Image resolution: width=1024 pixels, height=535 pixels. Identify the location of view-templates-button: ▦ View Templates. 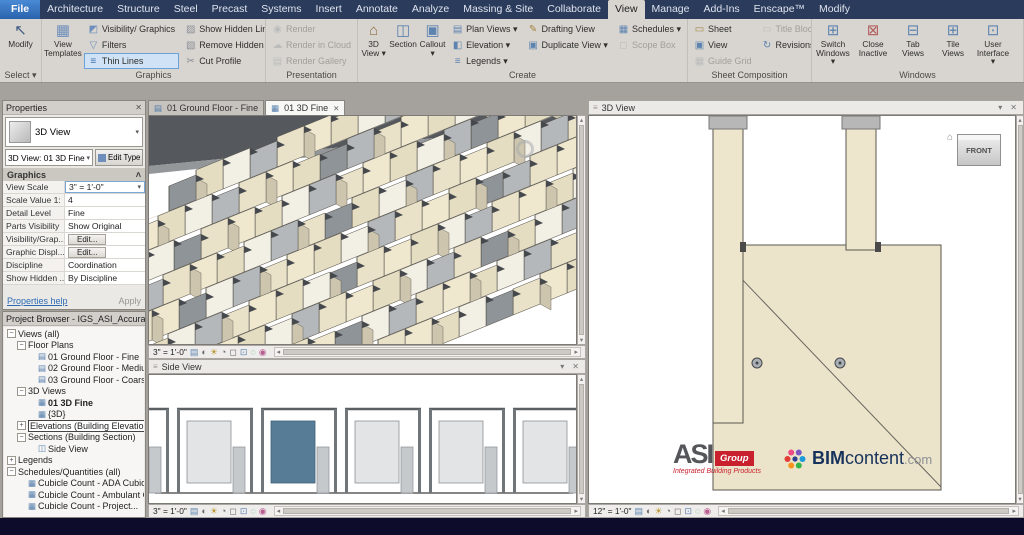
(63, 45).